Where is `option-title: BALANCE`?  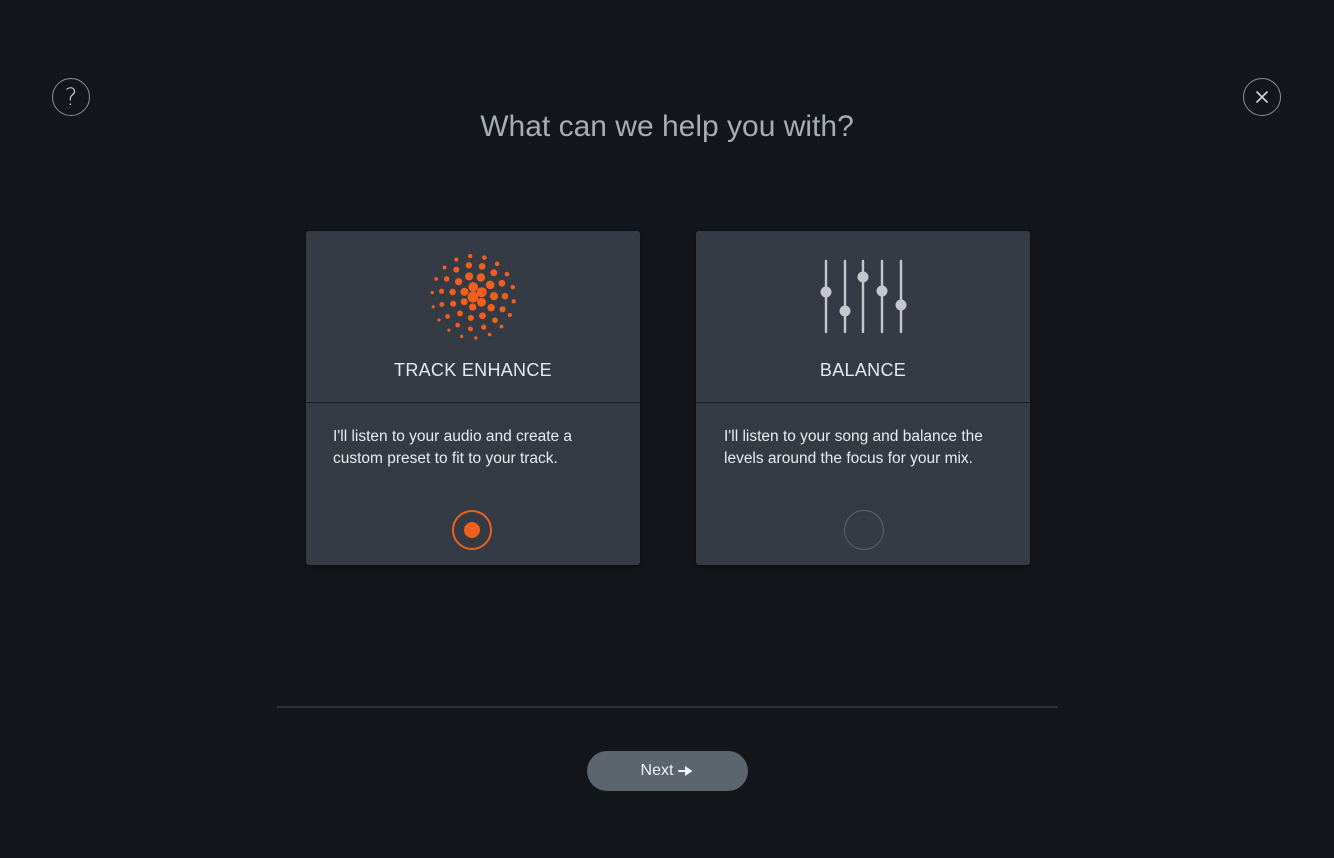
option-title: BALANCE is located at coordinates (863, 370).